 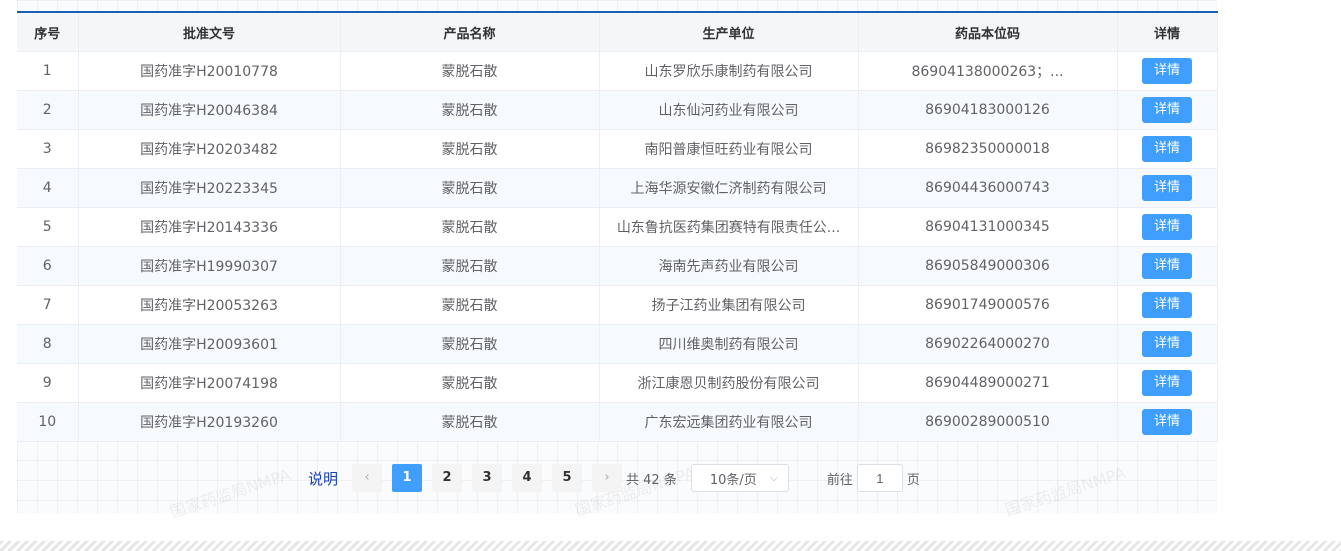 What do you see at coordinates (367, 478) in the screenshot?
I see `chevron-left-icon: ‹` at bounding box center [367, 478].